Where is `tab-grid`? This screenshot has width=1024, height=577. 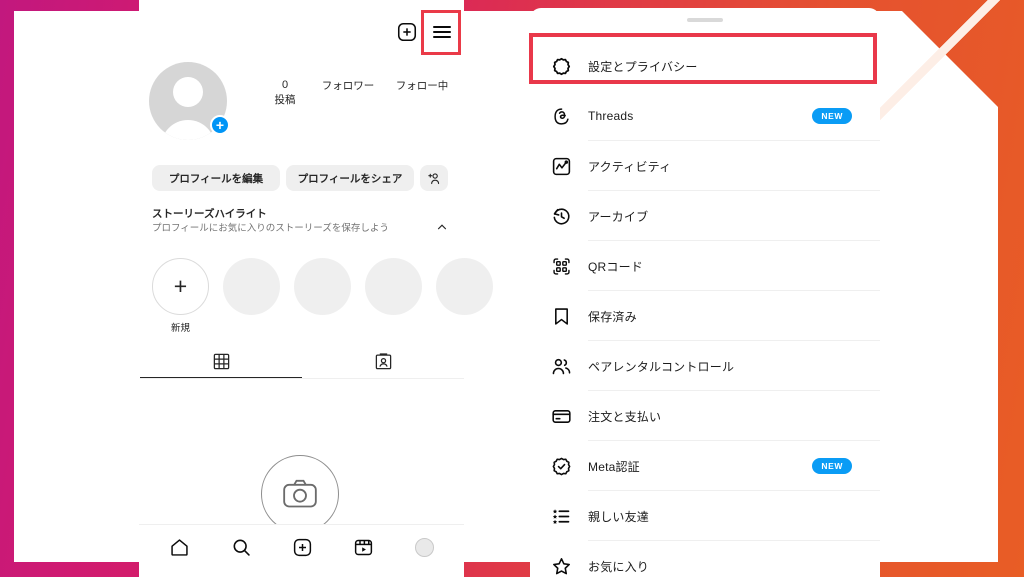
tab-grid is located at coordinates (221, 361).